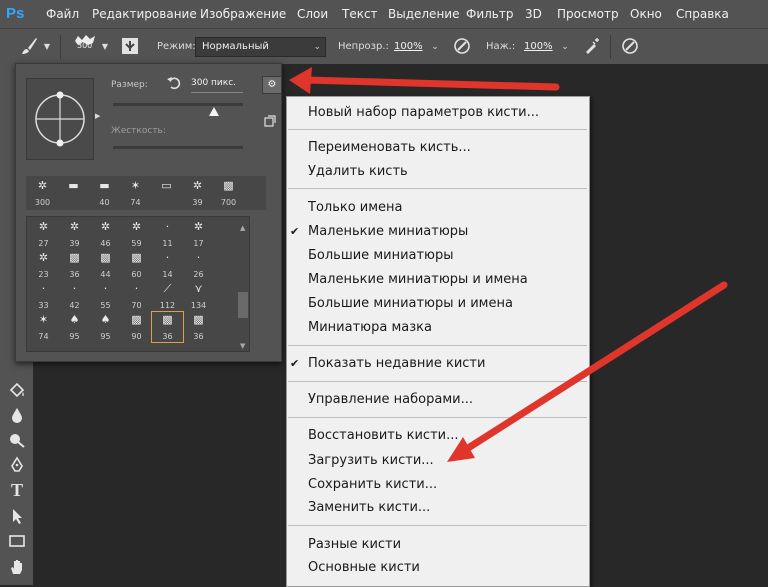 This screenshot has width=768, height=587. What do you see at coordinates (272, 85) in the screenshot?
I see `gear-icon: ⚙` at bounding box center [272, 85].